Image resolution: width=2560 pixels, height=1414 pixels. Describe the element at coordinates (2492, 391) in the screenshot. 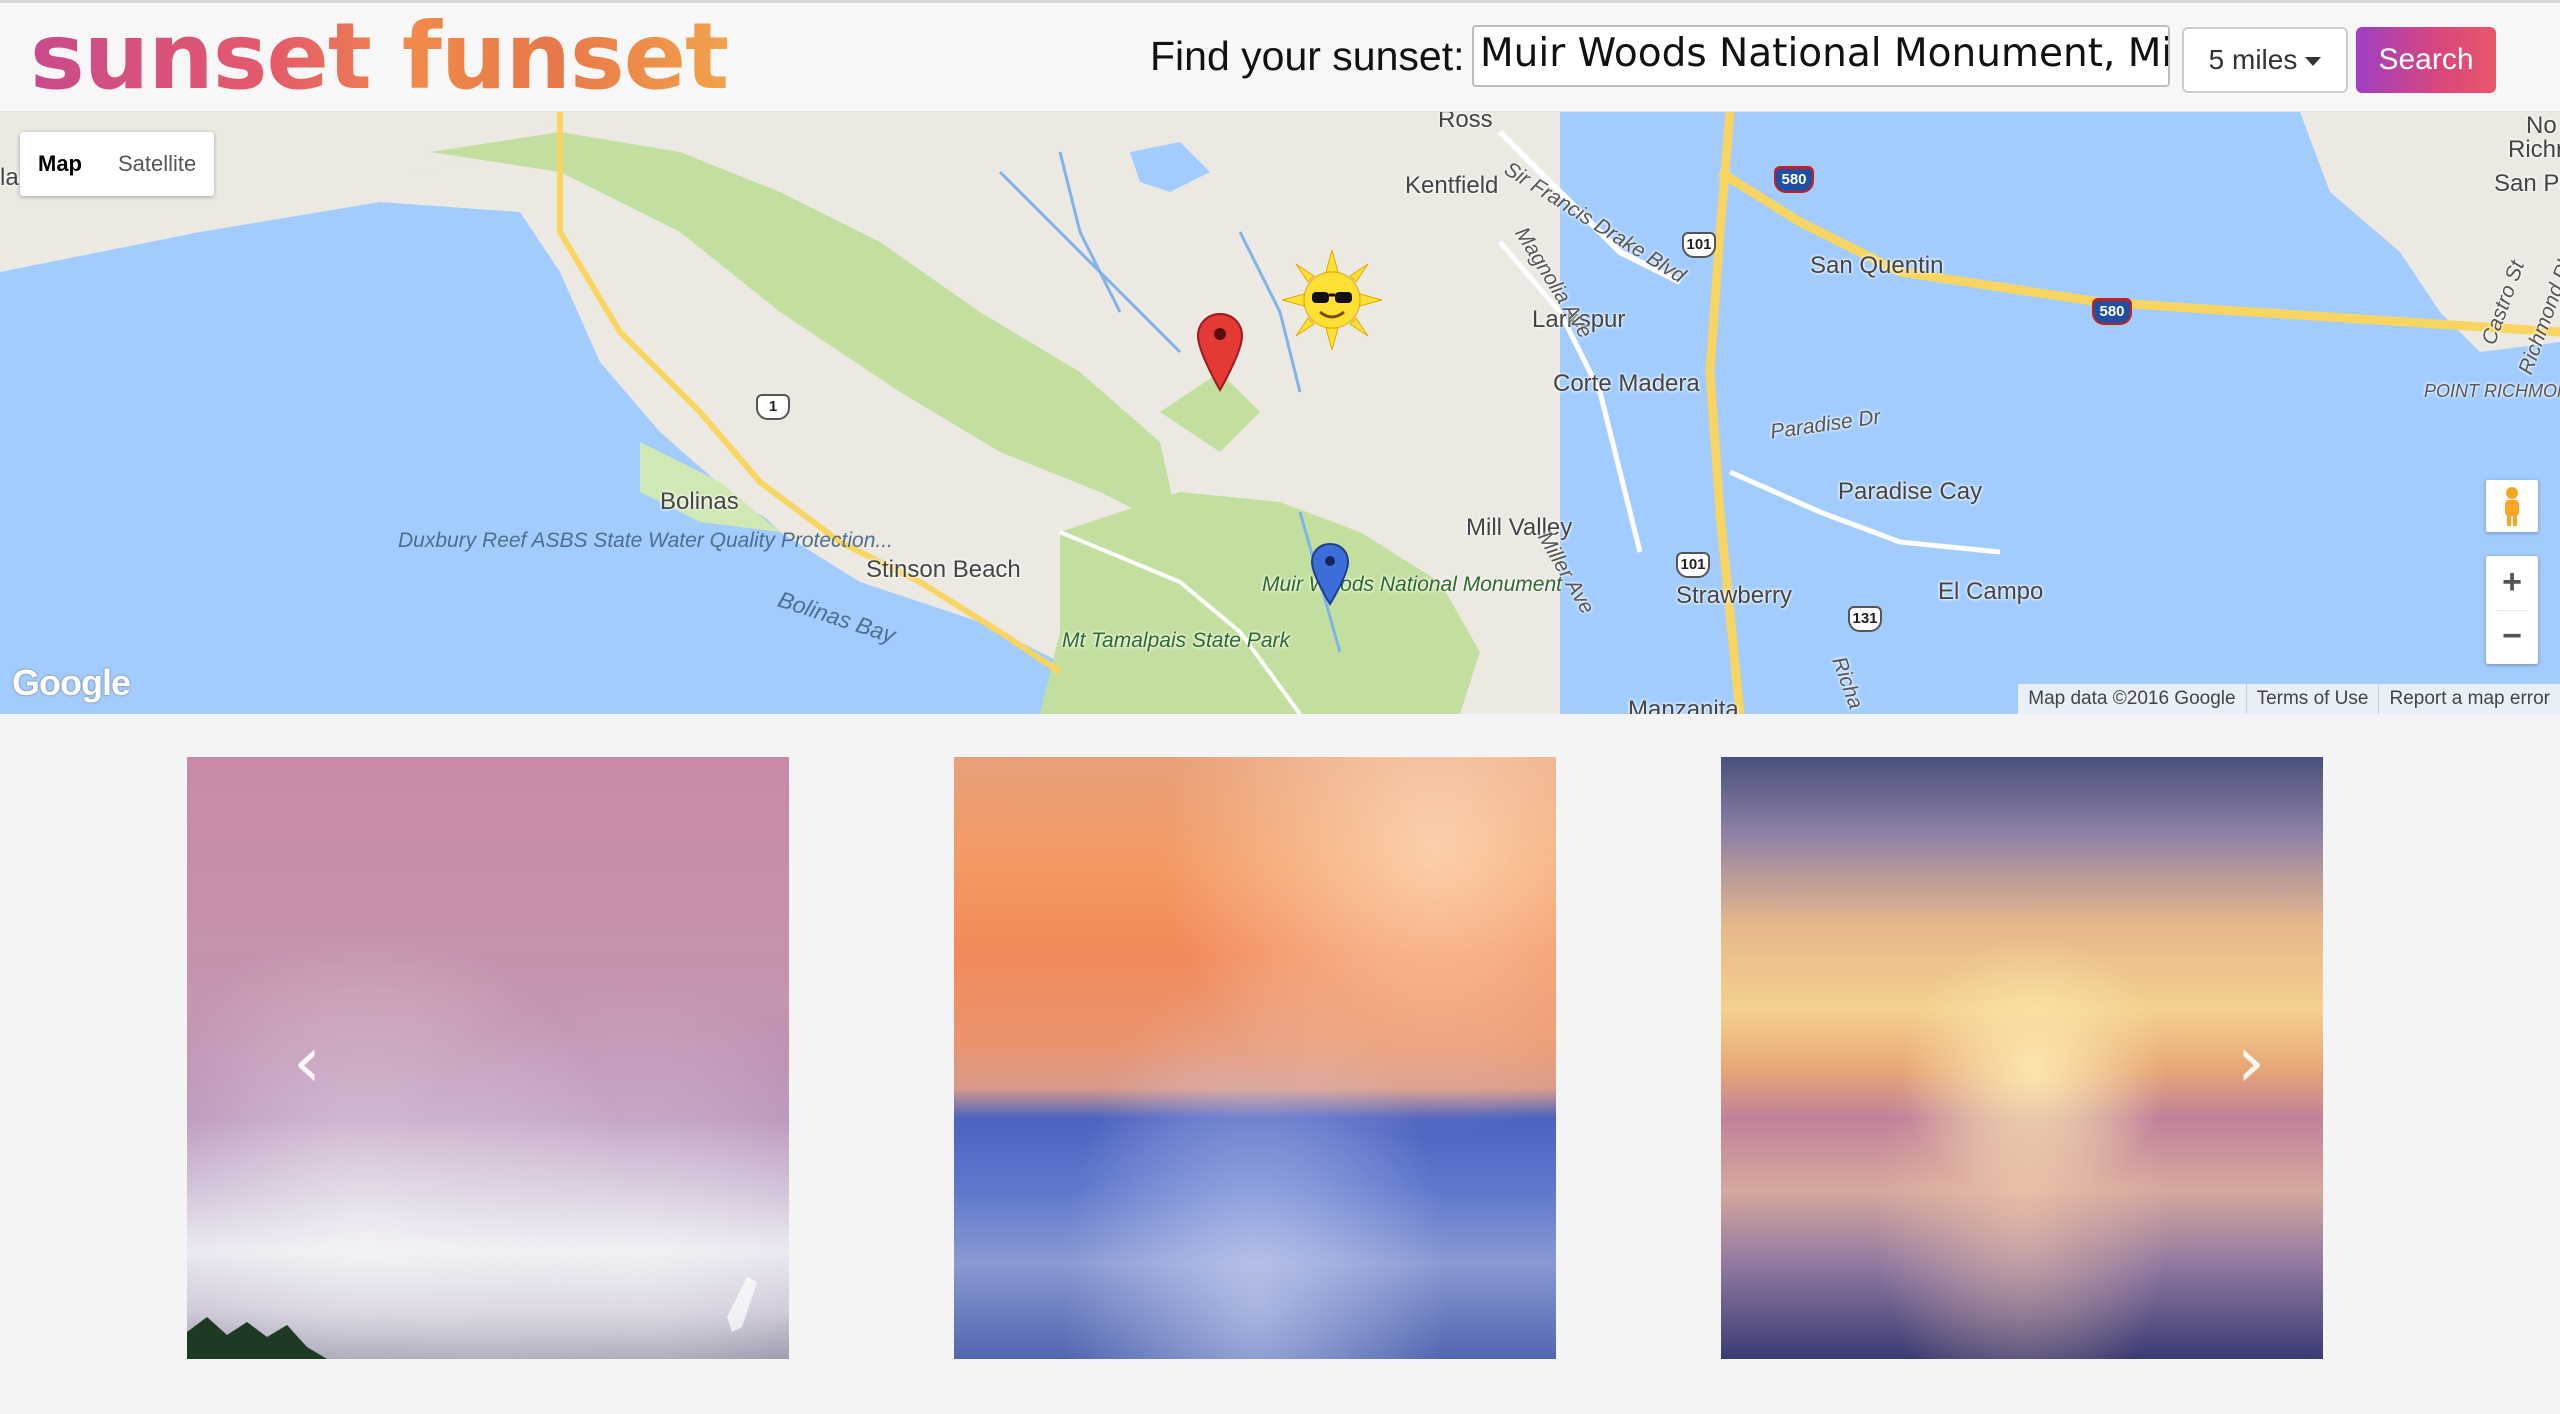

I see `place-label: POINT RICHMOND` at that location.